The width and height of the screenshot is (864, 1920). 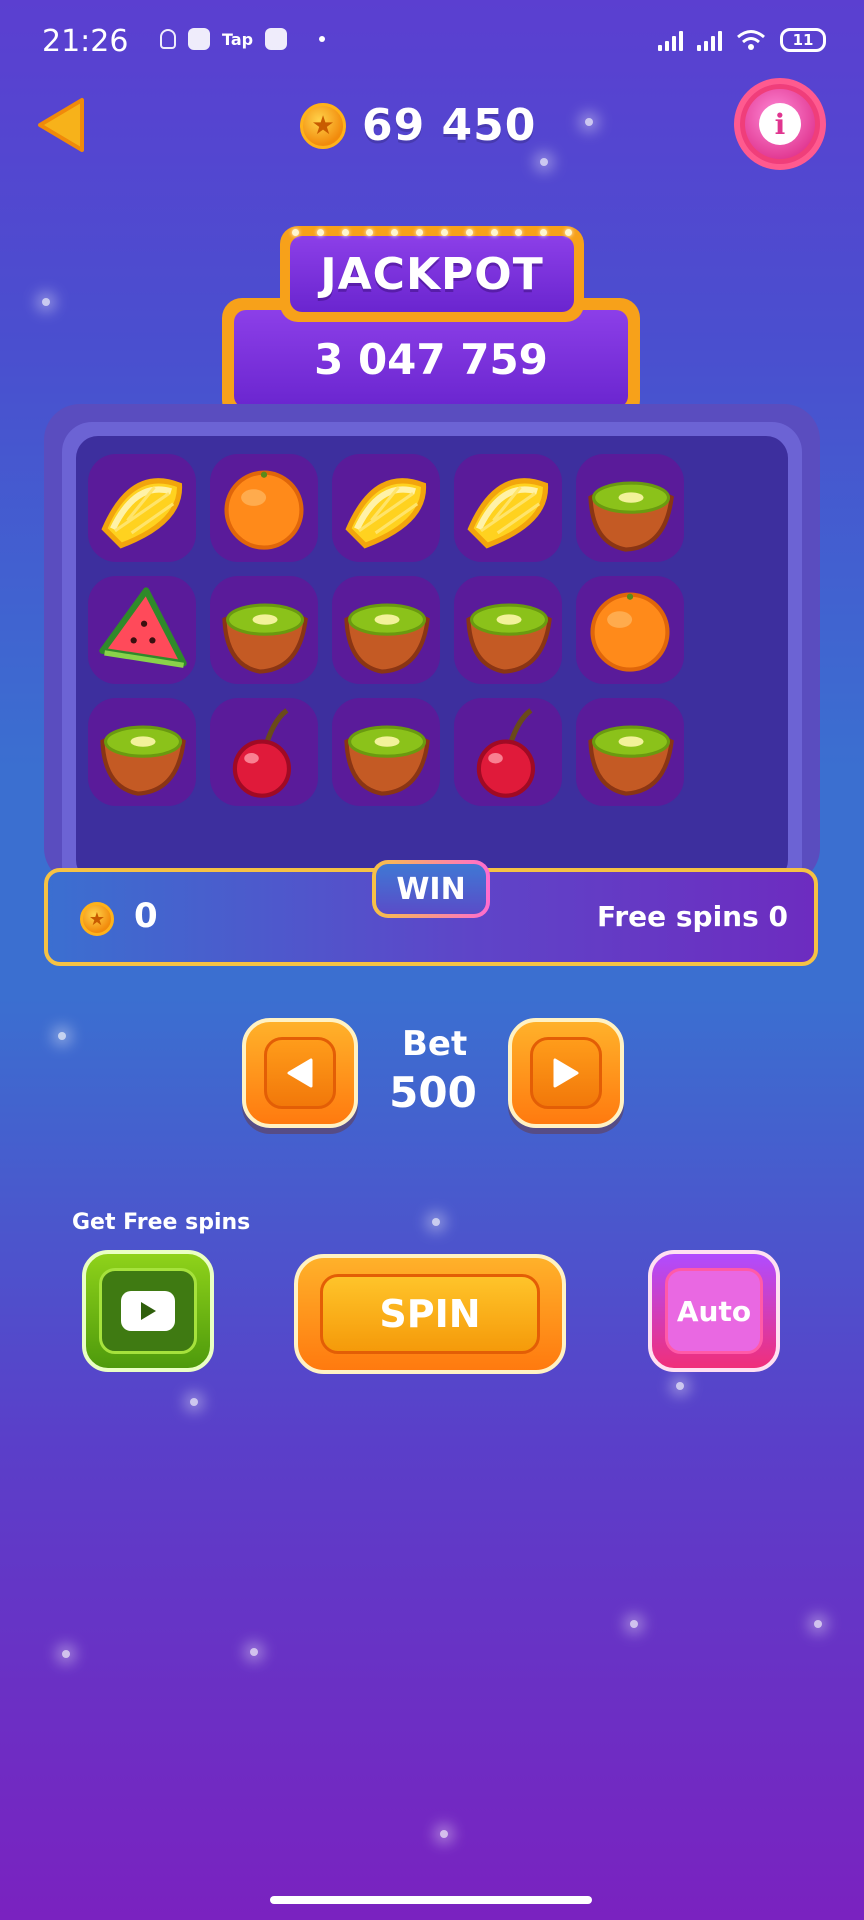 I want to click on battery-icon: 11, so click(x=803, y=40).